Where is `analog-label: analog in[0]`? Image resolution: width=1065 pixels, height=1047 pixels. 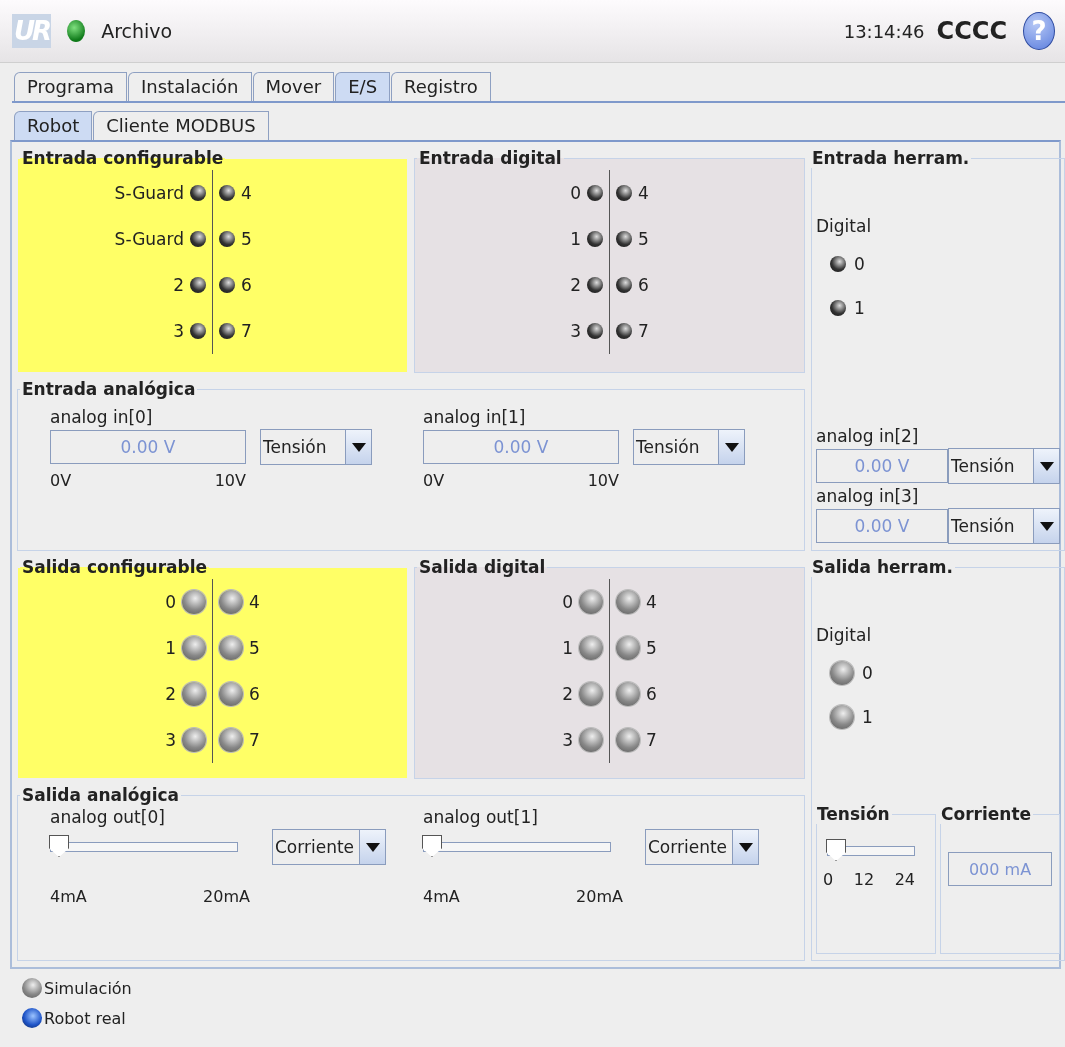 analog-label: analog in[0] is located at coordinates (102, 417).